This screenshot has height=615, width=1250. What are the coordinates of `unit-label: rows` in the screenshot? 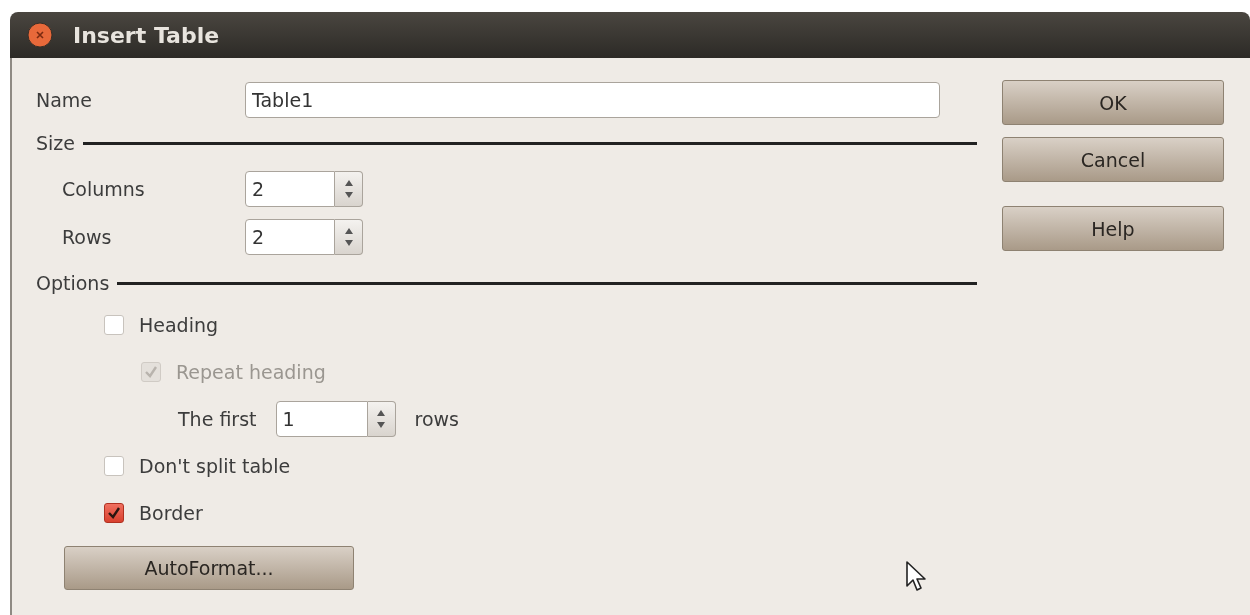 It's located at (436, 418).